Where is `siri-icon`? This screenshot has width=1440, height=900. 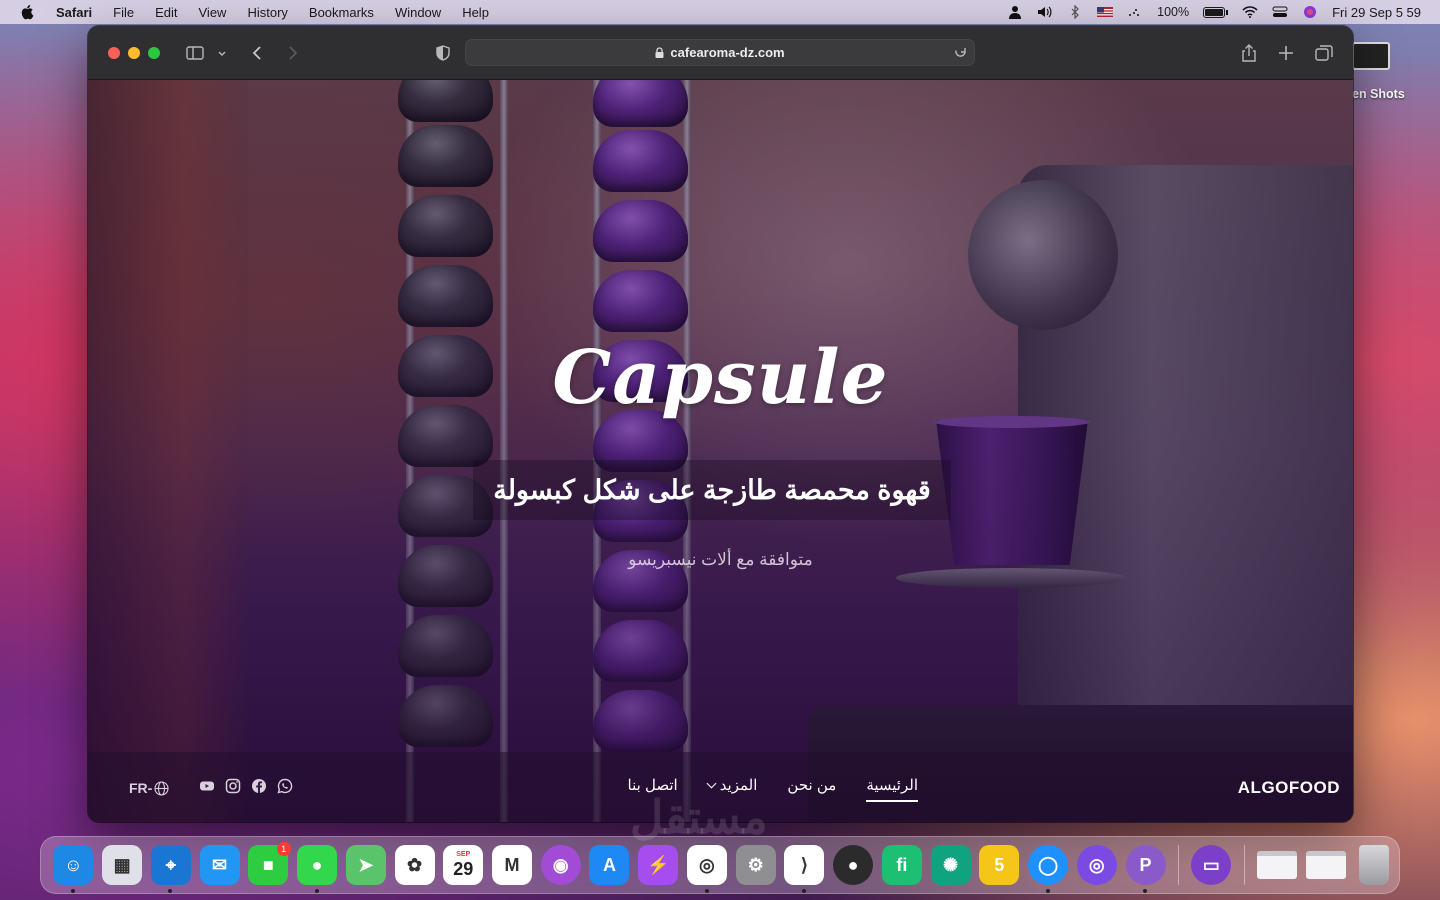 siri-icon is located at coordinates (1310, 12).